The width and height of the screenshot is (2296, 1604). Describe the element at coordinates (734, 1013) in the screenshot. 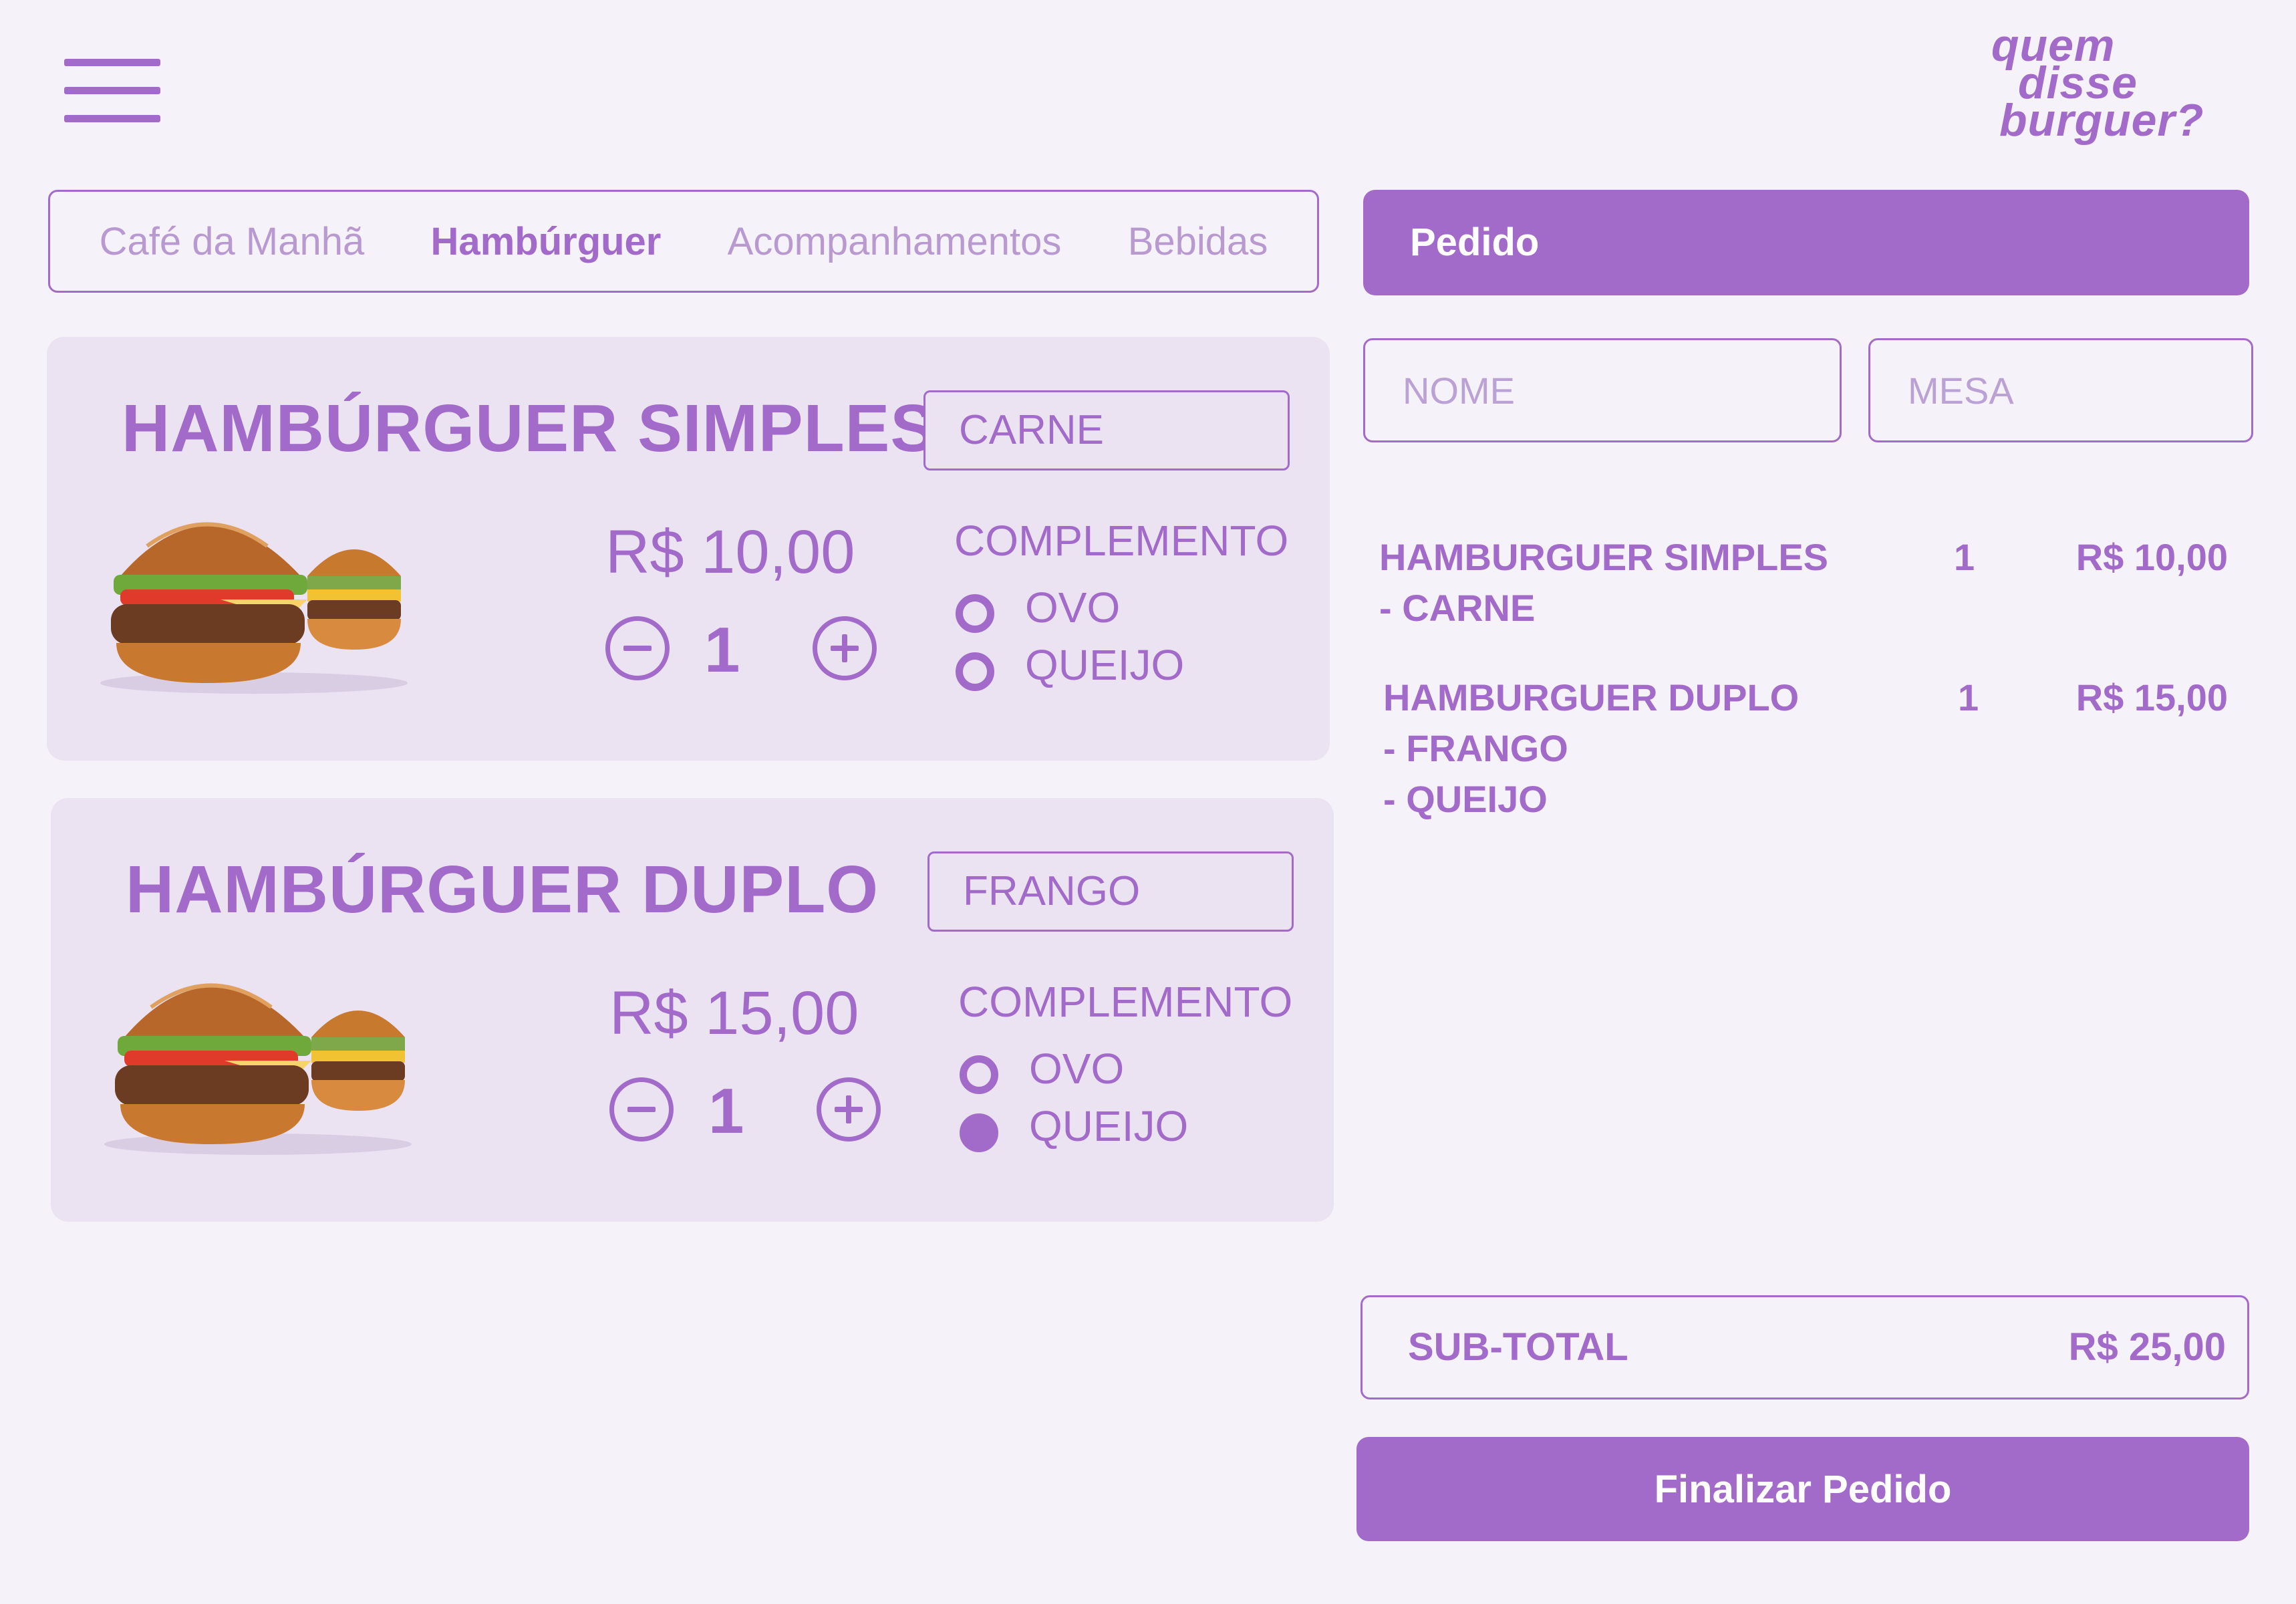

I see `product-price: R$ 15,00` at that location.